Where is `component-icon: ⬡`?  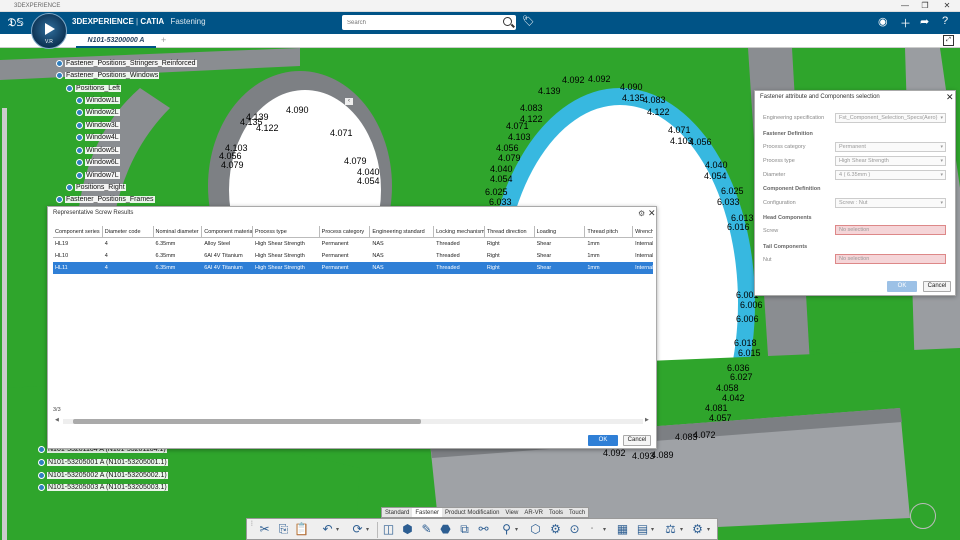 component-icon: ⬡ is located at coordinates (535, 529).